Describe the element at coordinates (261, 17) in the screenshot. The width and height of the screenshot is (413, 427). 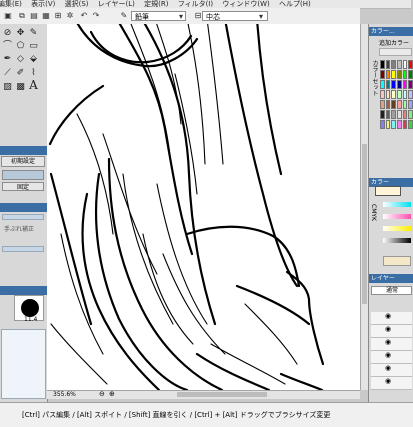
I see `stroke-select-dropdown-icon: ▾` at that location.